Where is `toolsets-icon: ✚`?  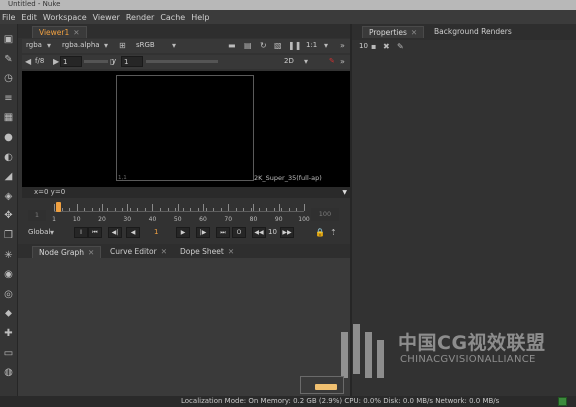 toolsets-icon: ✚ is located at coordinates (8, 333).